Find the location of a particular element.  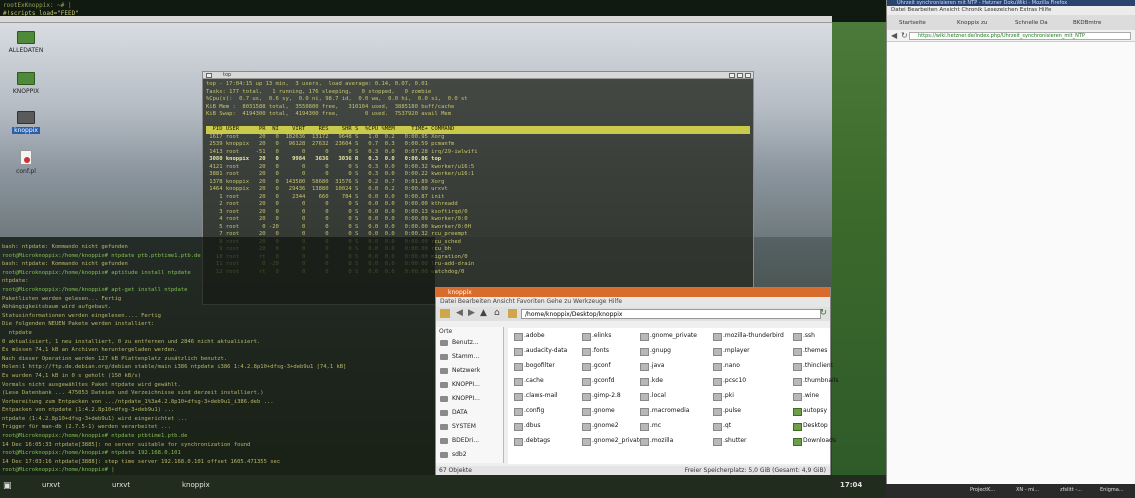

file-item: autopsy is located at coordinates (810, 411).